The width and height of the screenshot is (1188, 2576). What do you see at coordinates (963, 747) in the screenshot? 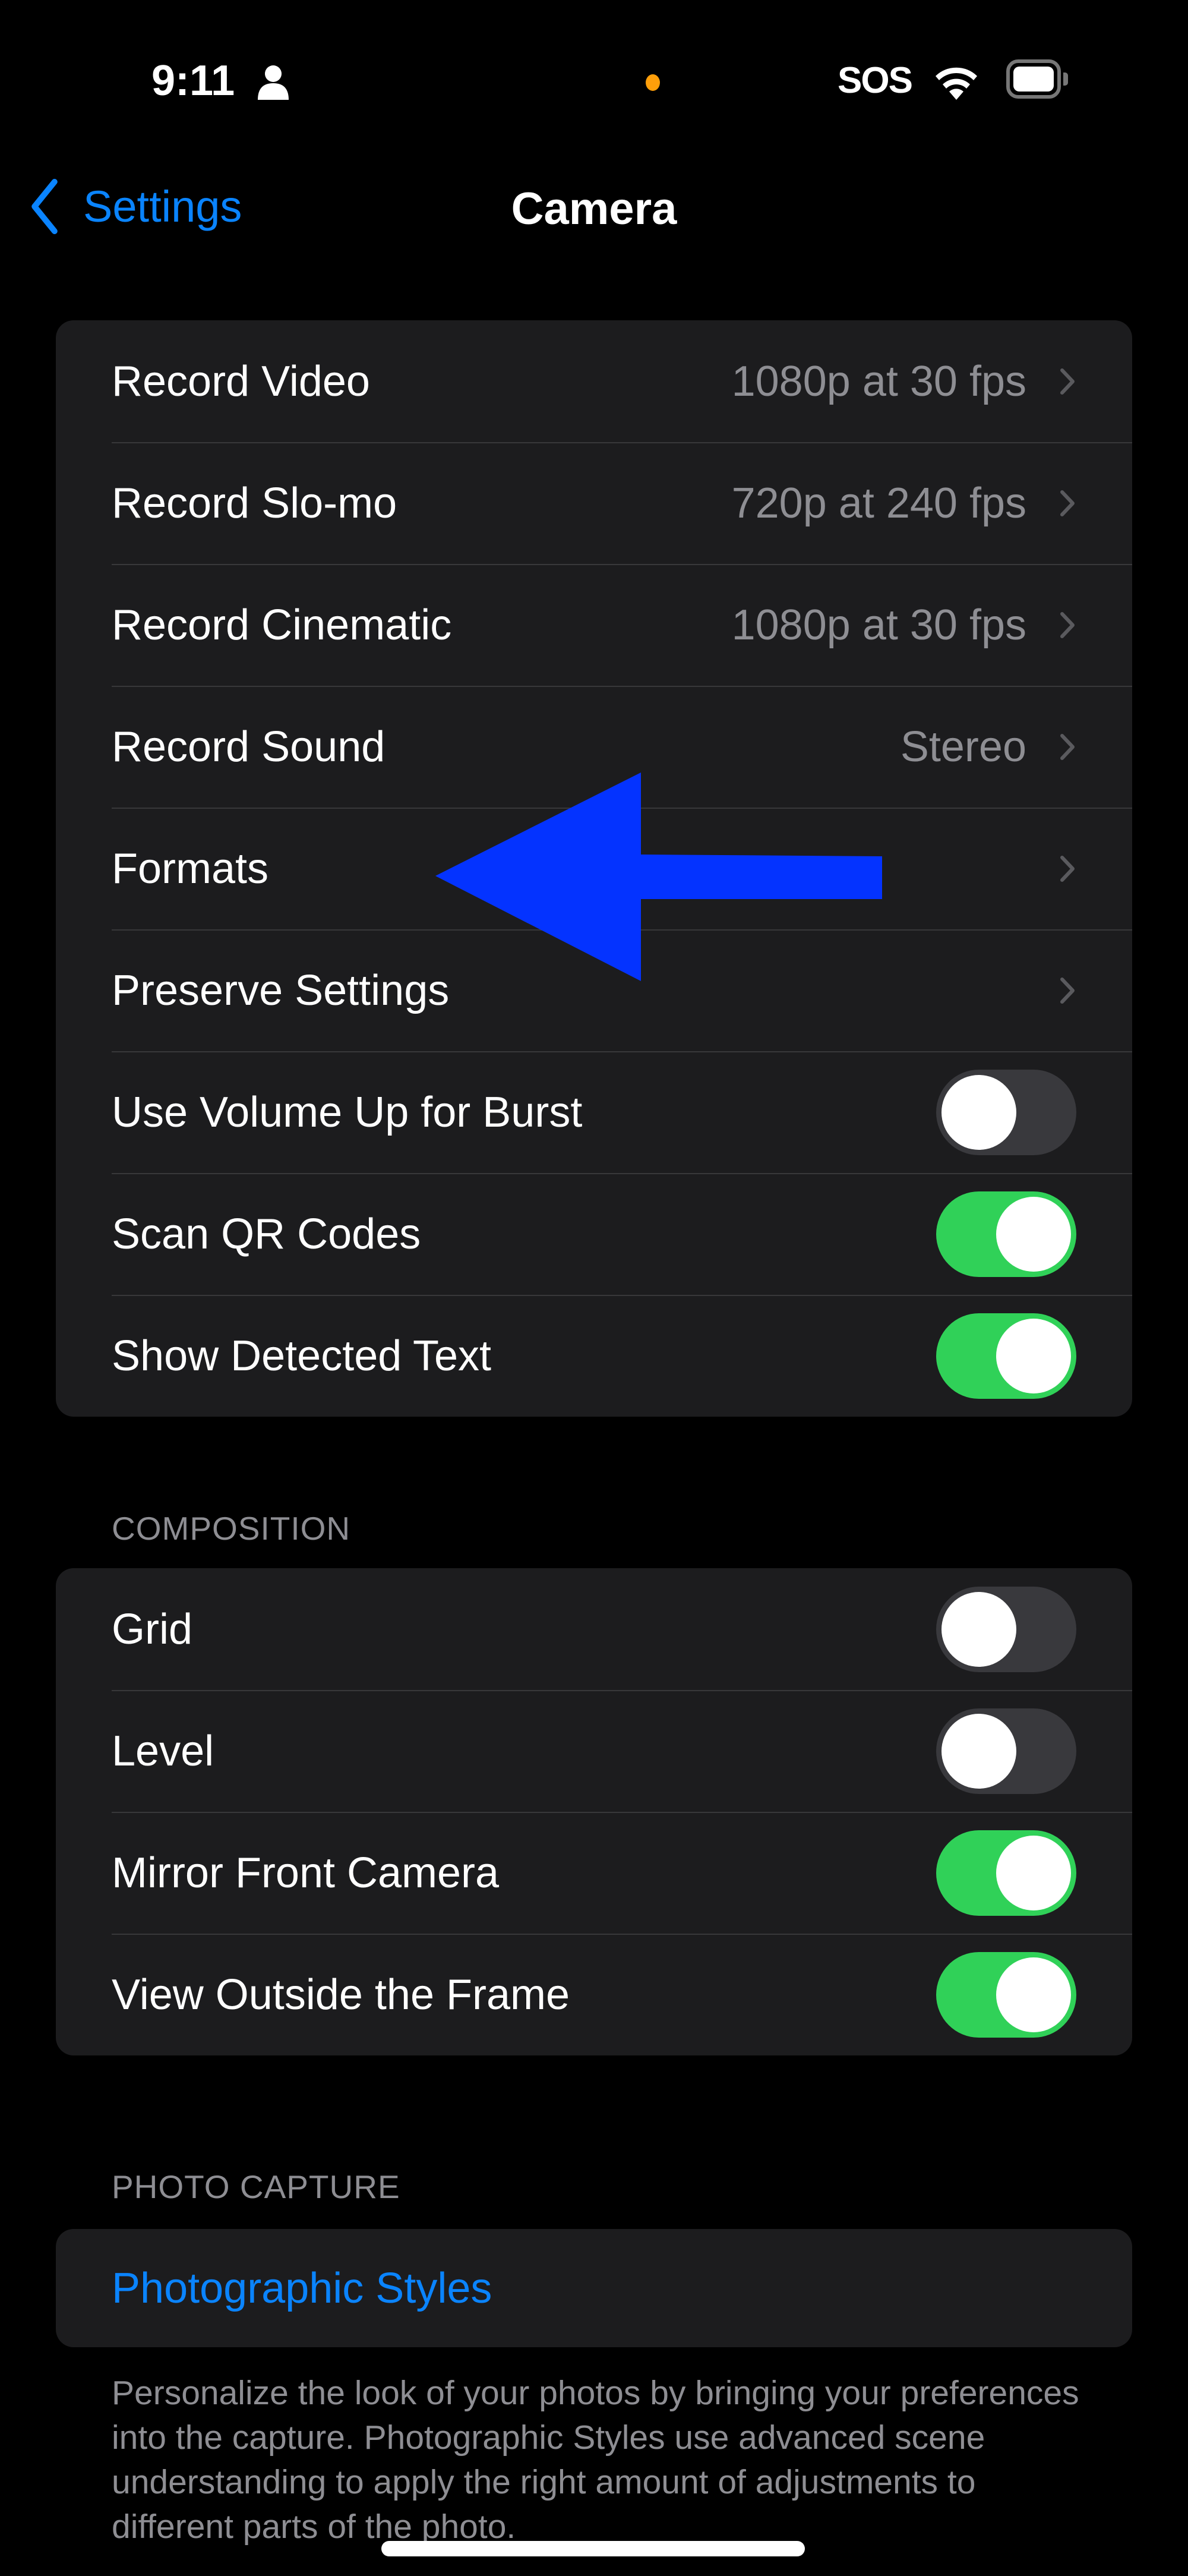
I see `row-value: Stereo` at bounding box center [963, 747].